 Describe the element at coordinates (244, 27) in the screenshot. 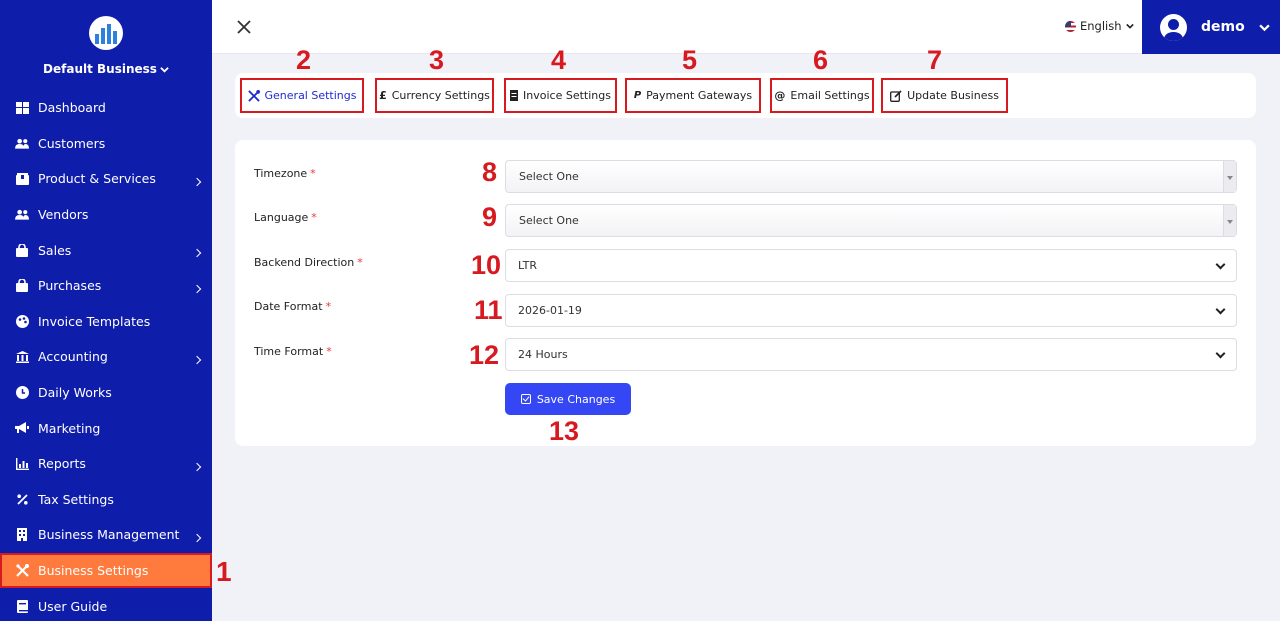

I see `close-icon` at that location.